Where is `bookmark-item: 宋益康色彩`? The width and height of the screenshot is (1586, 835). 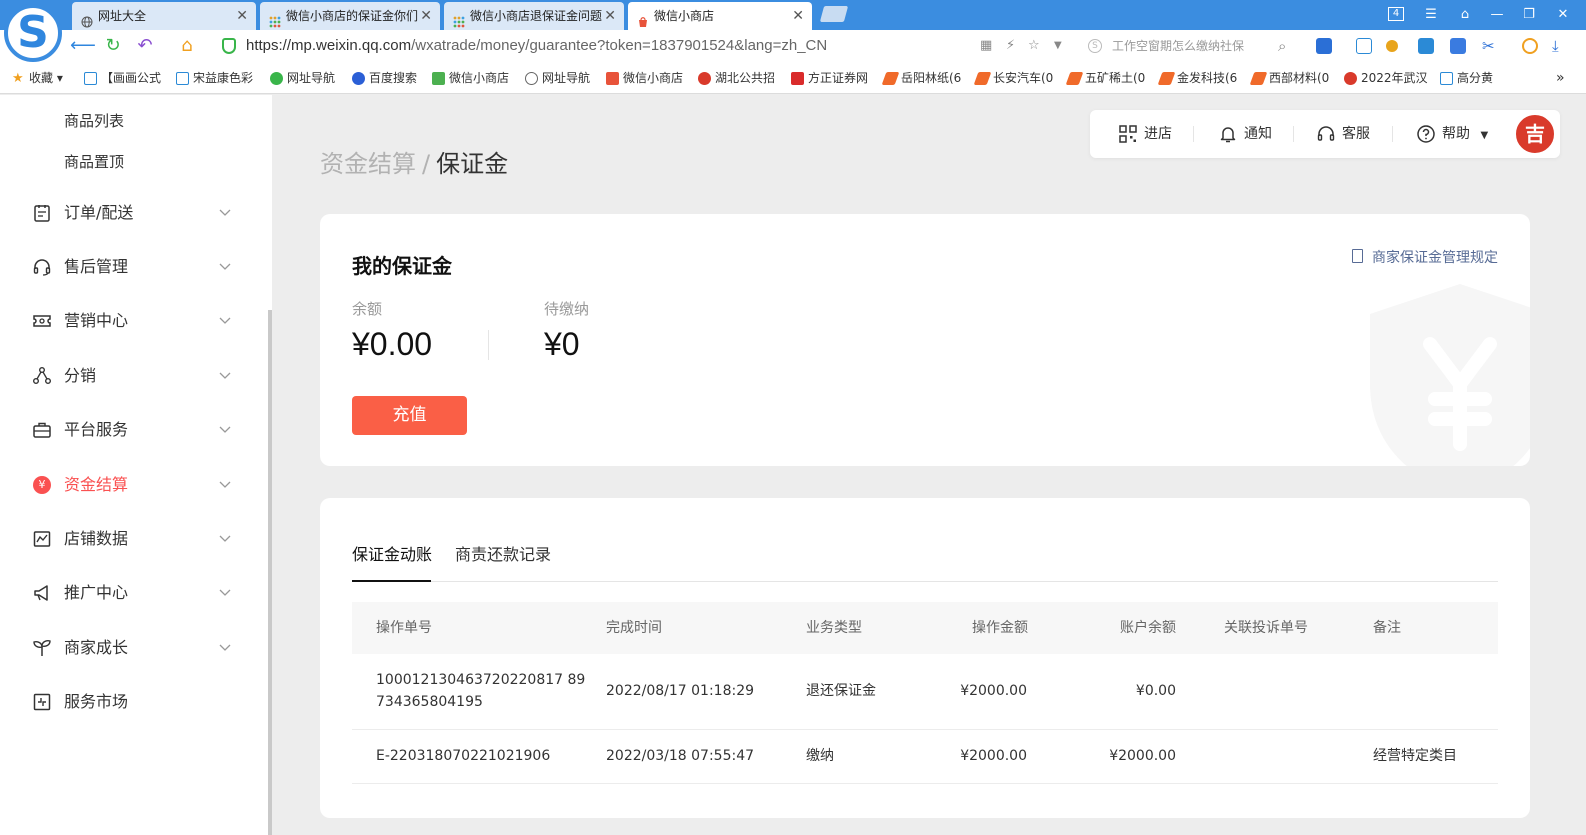 bookmark-item: 宋益康色彩 is located at coordinates (214, 78).